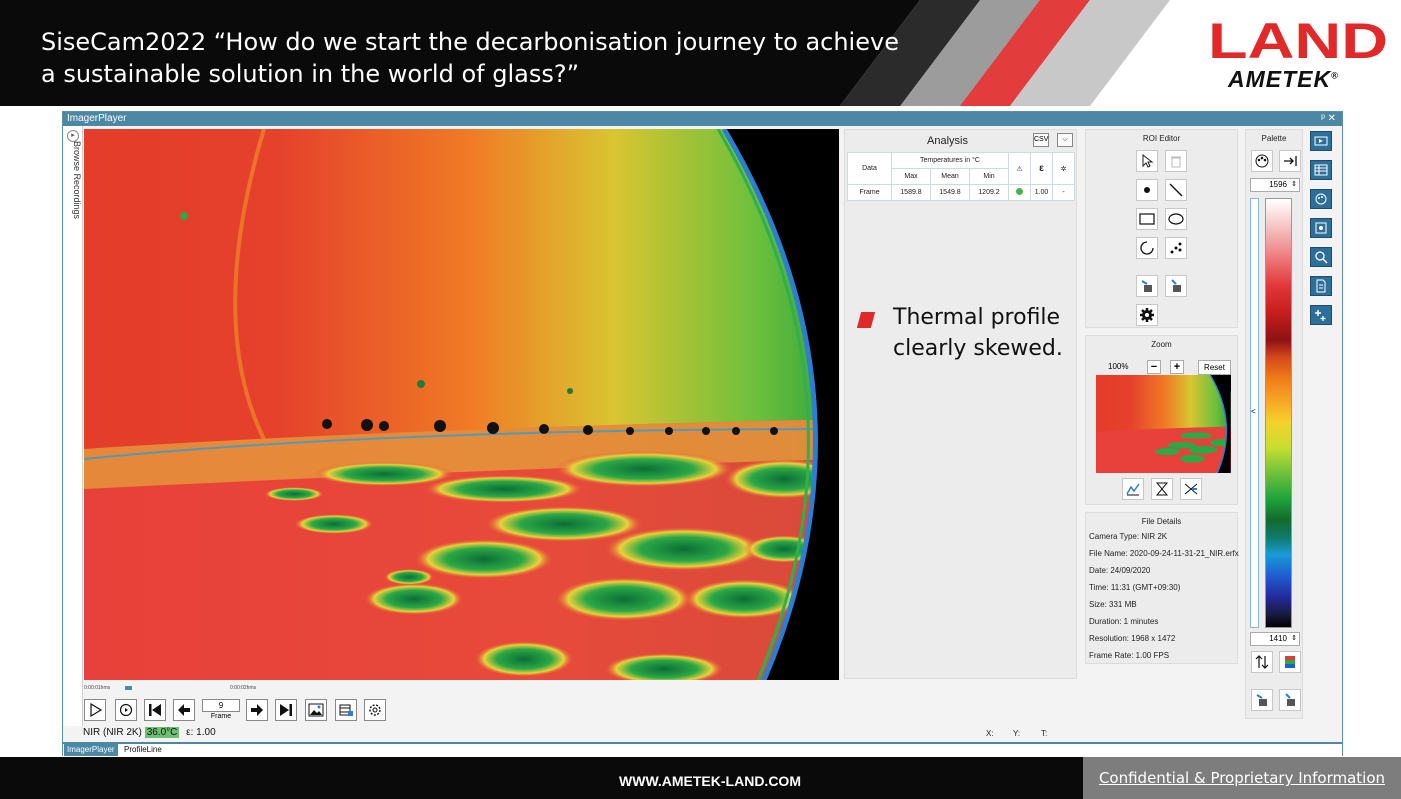 The height and width of the screenshot is (799, 1401). What do you see at coordinates (1321, 315) in the screenshot?
I see `add-tool-icon` at bounding box center [1321, 315].